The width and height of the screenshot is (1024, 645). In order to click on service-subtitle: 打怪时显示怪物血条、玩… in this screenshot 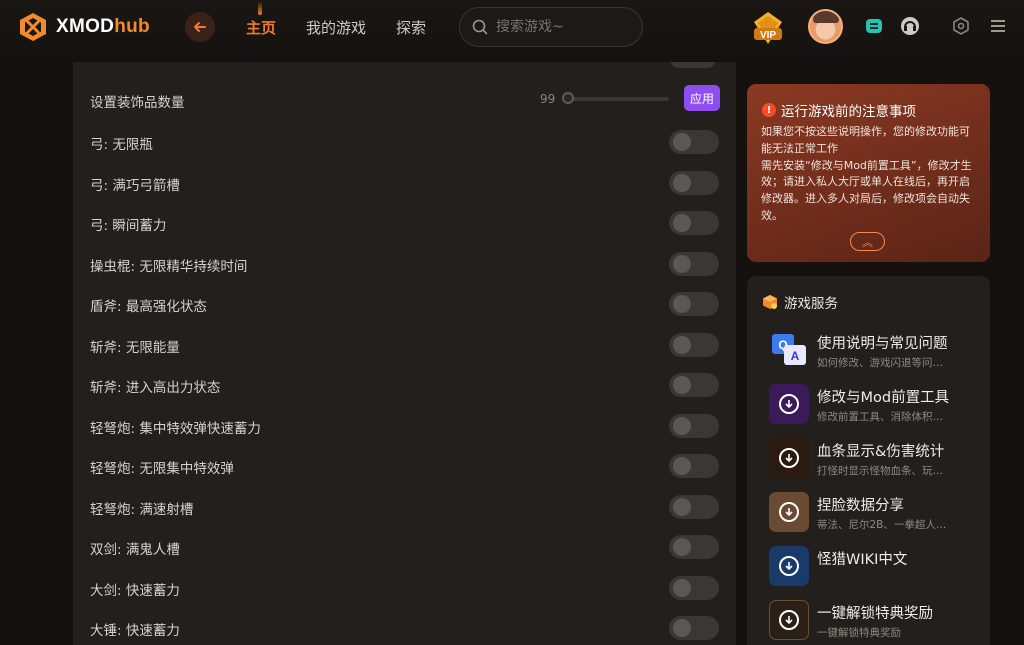, I will do `click(880, 471)`.